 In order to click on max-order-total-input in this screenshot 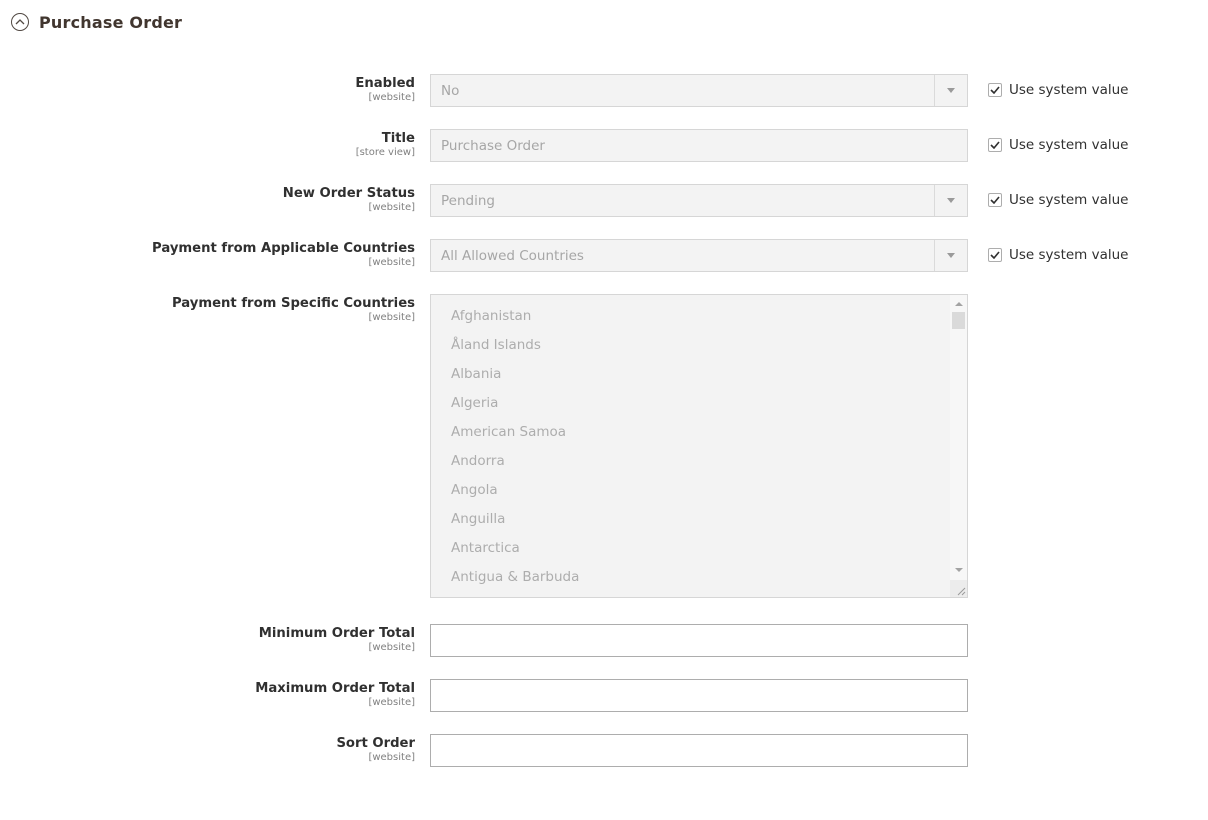, I will do `click(699, 695)`.